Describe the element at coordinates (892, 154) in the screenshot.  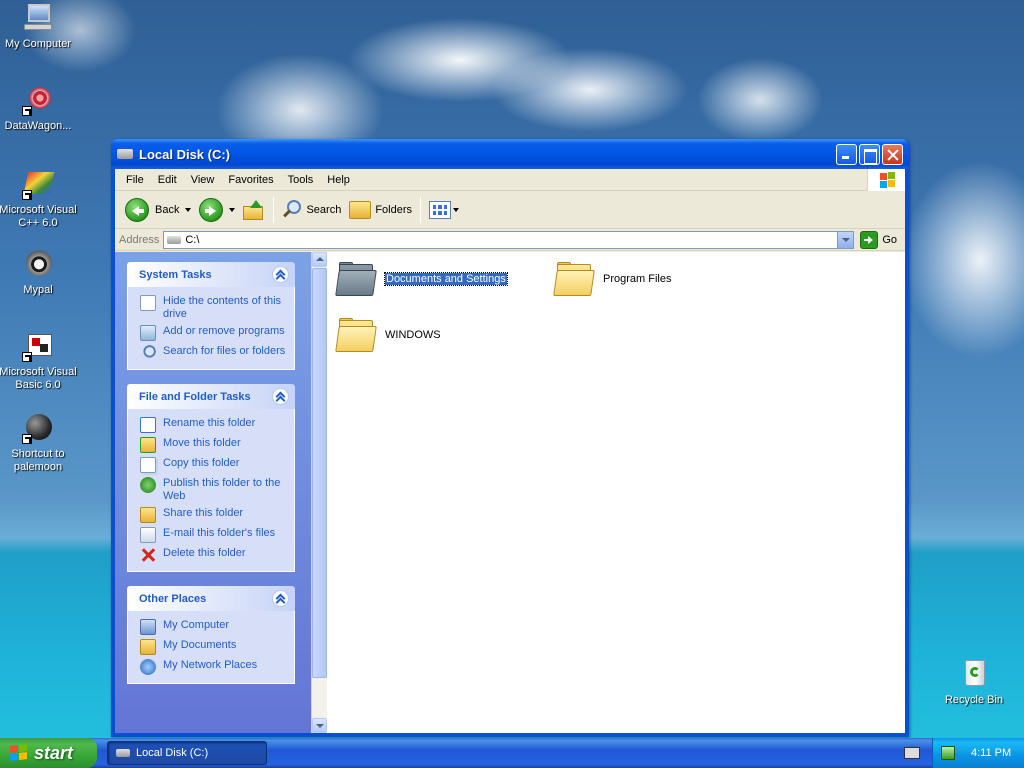
I see `close-button` at that location.